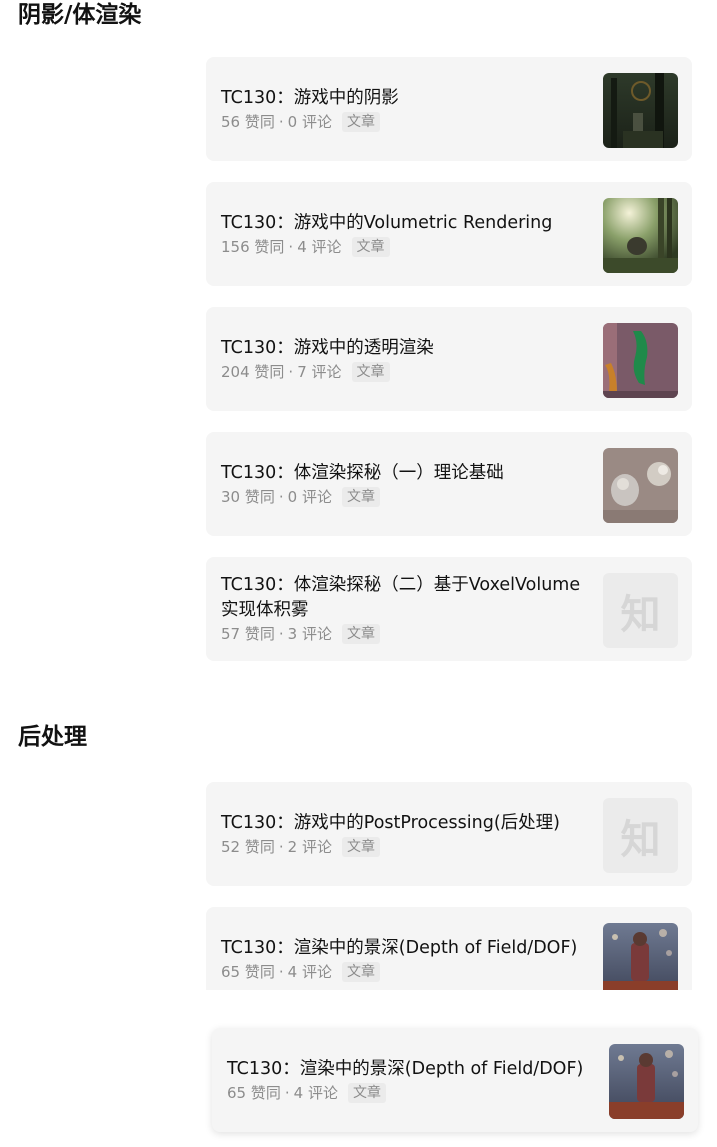 The height and width of the screenshot is (1147, 717). Describe the element at coordinates (407, 847) in the screenshot. I see `article-meta: 52 赞同 · 2 评论 文章` at that location.